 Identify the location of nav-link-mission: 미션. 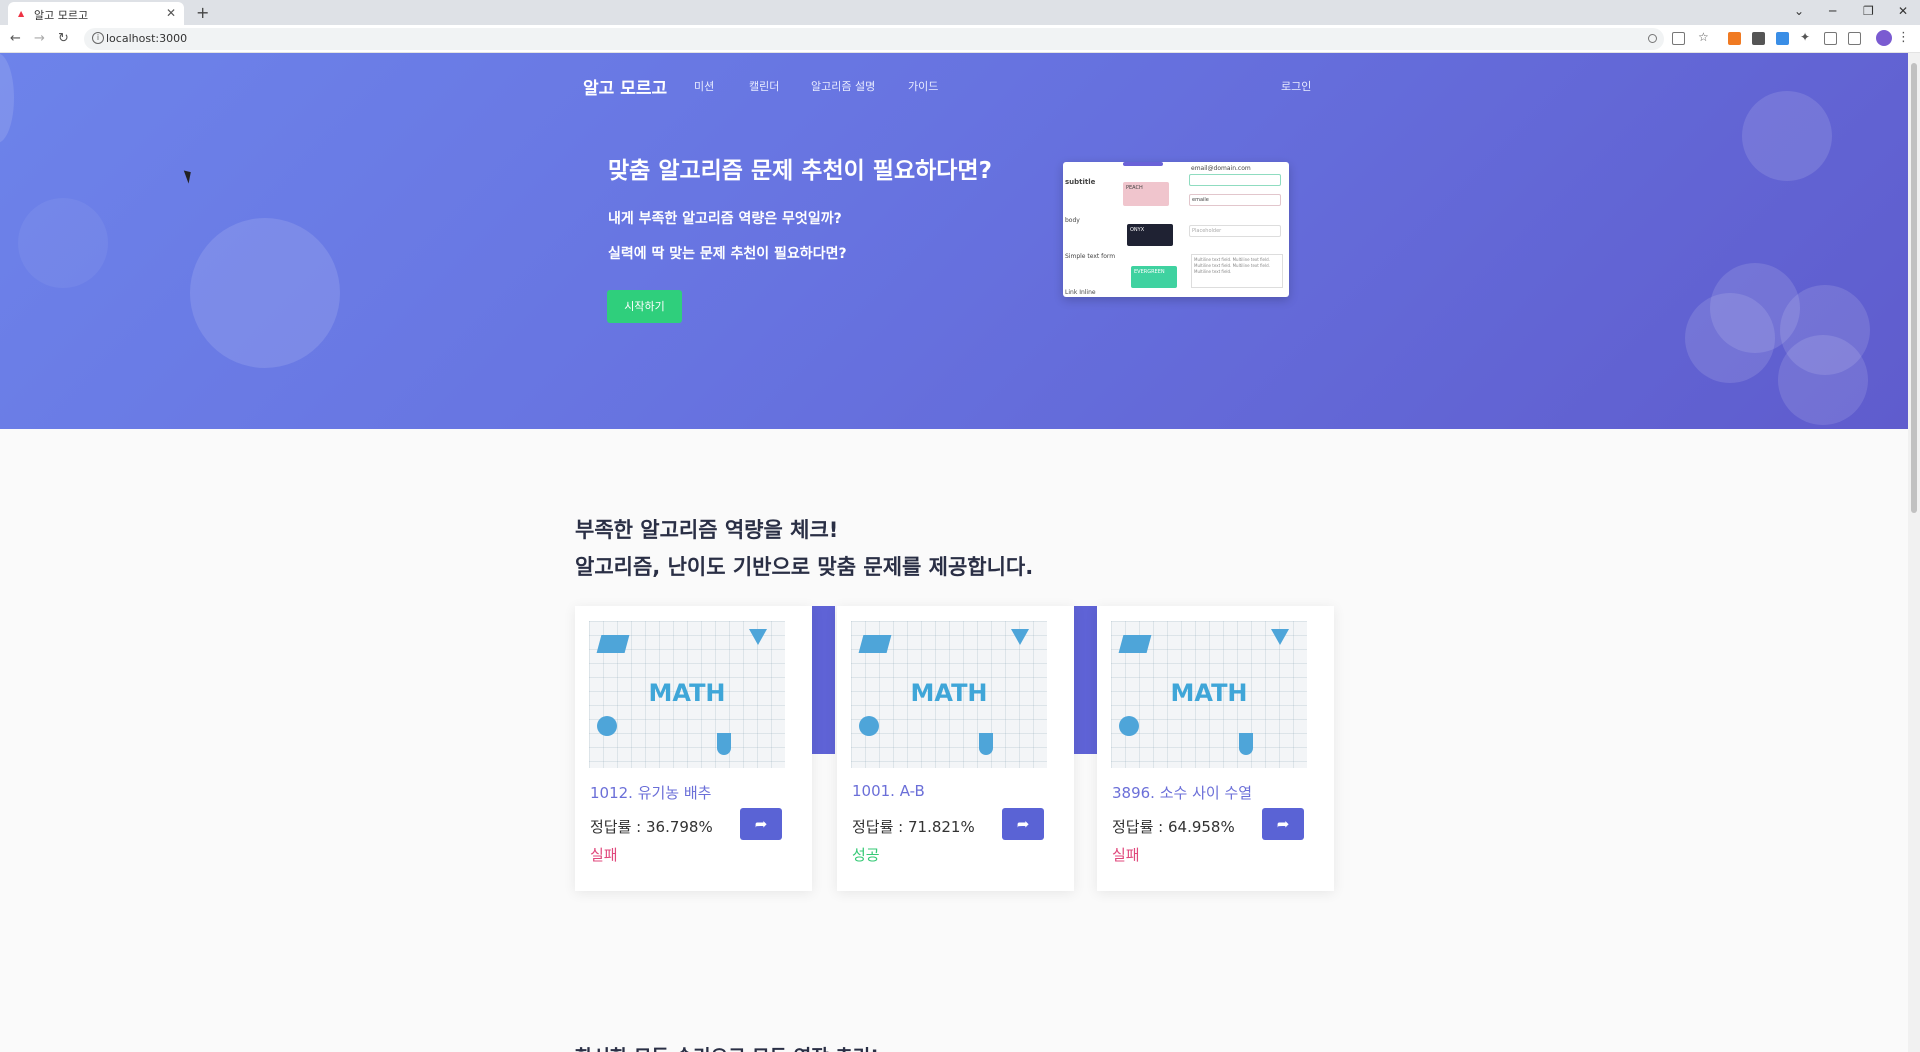
(704, 86).